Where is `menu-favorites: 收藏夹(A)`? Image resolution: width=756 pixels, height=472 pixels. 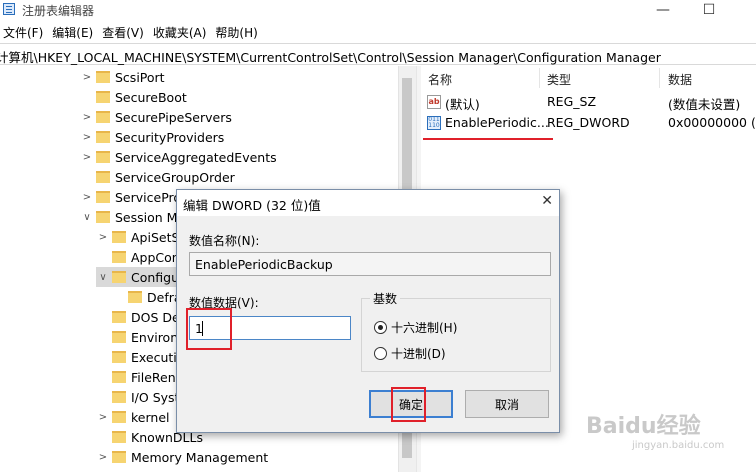 menu-favorites: 收藏夹(A) is located at coordinates (181, 32).